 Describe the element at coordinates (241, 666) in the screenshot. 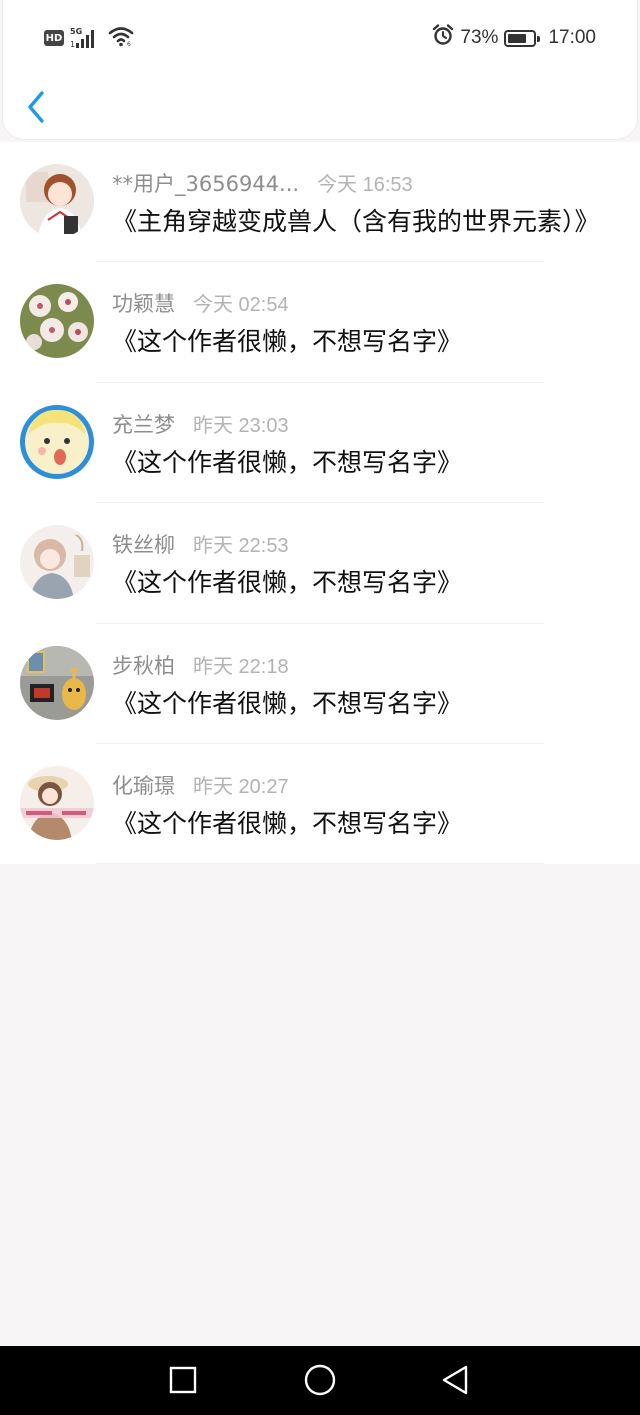

I see `timestamp: 昨天 22:18` at that location.